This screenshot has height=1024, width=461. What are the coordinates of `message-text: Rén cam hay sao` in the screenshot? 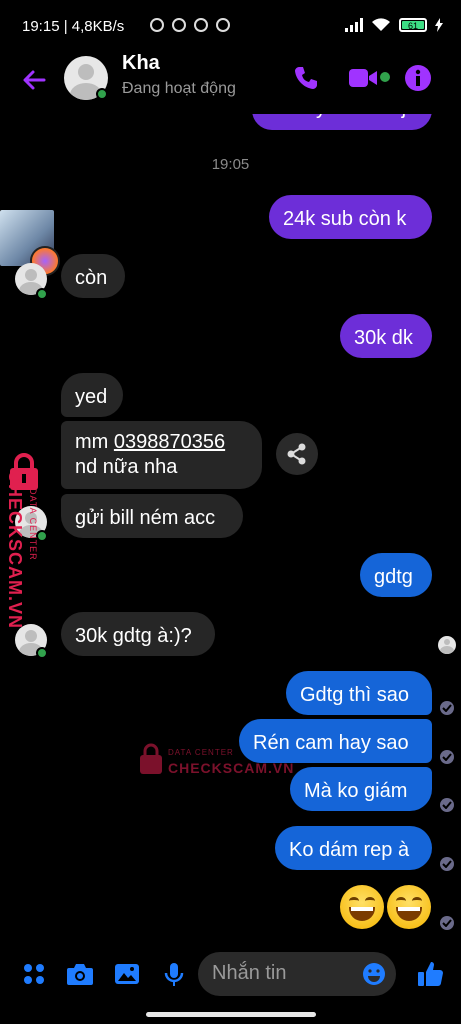 It's located at (331, 743).